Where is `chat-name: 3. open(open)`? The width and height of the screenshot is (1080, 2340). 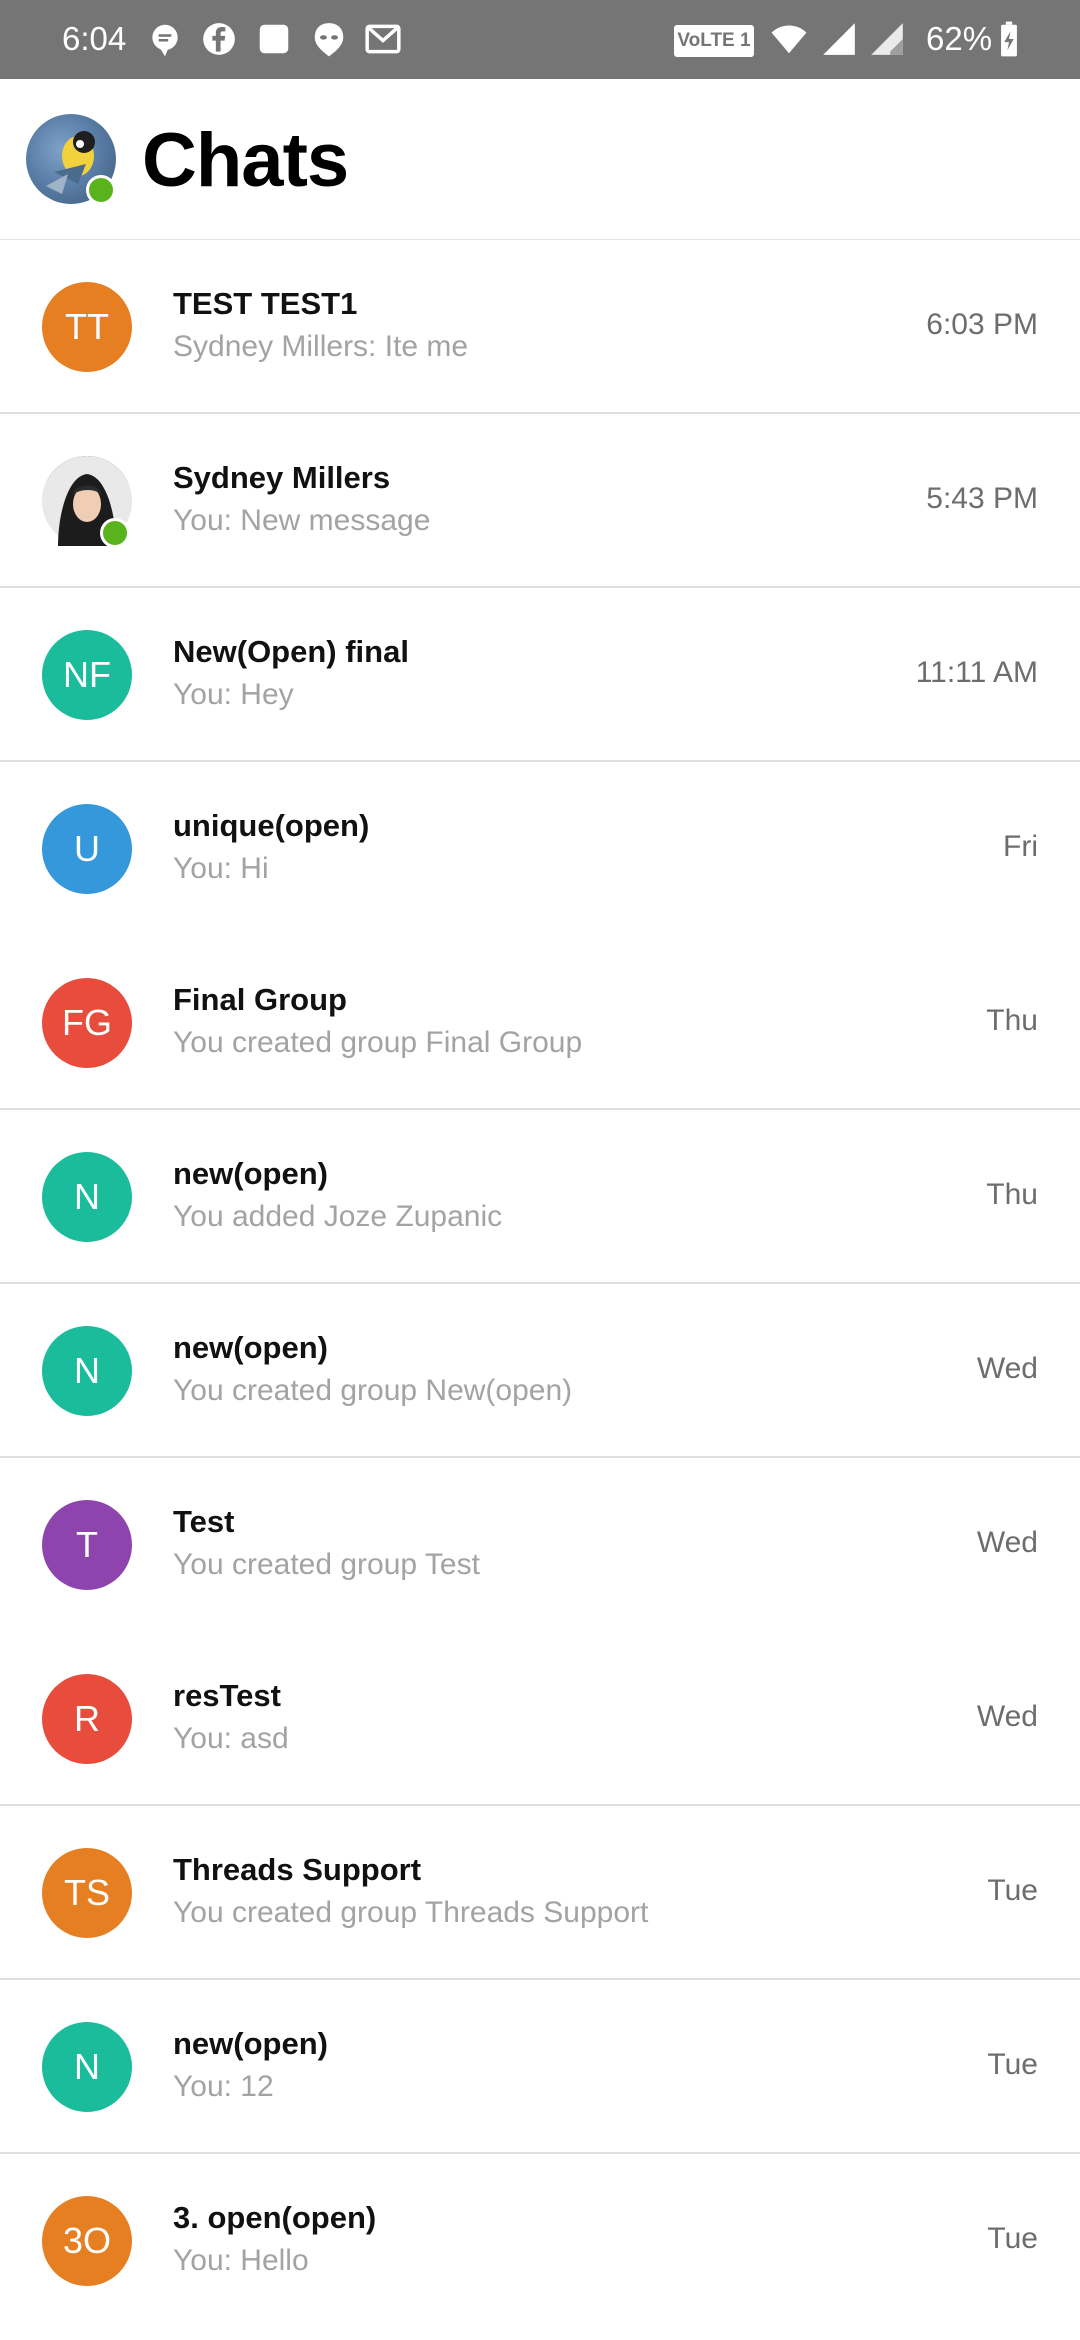
chat-name: 3. open(open) is located at coordinates (275, 2217).